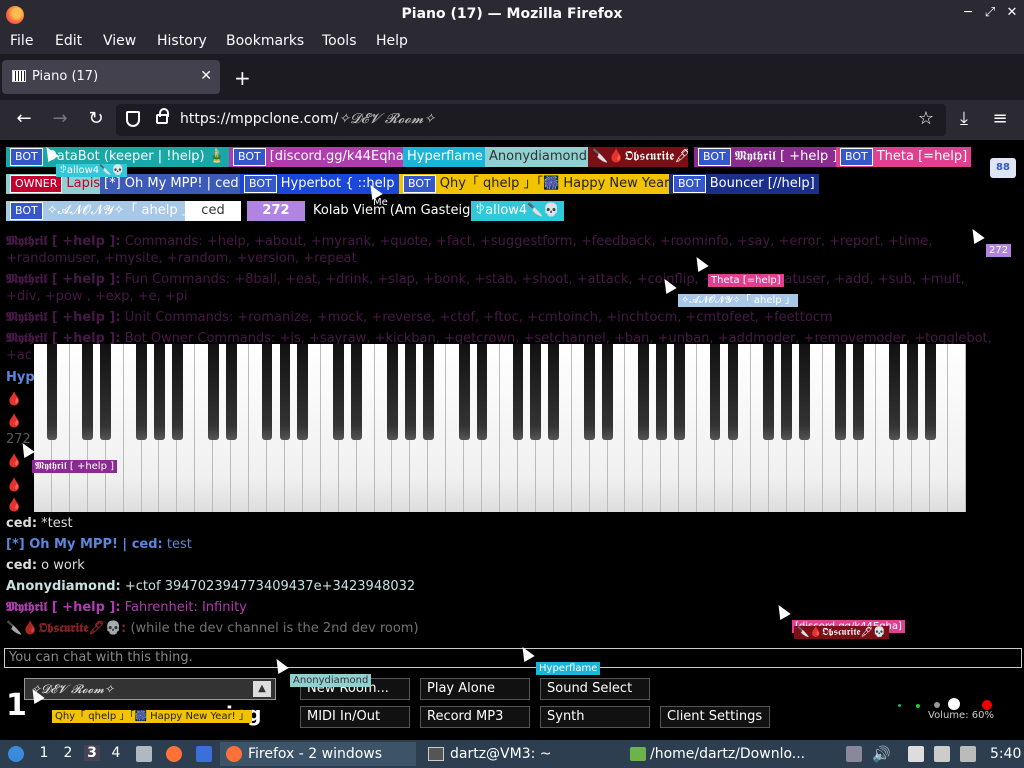  I want to click on midi-button: MIDI In/Out, so click(355, 717).